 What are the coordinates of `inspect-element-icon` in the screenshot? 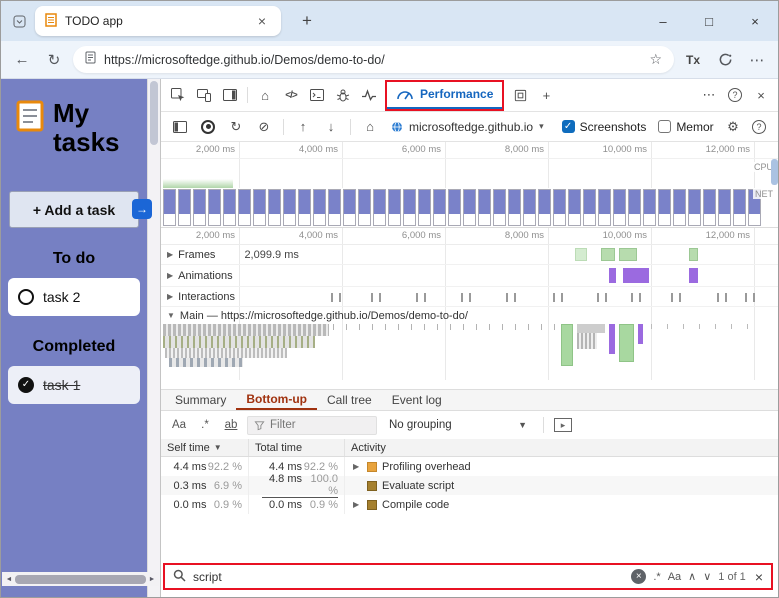 It's located at (178, 95).